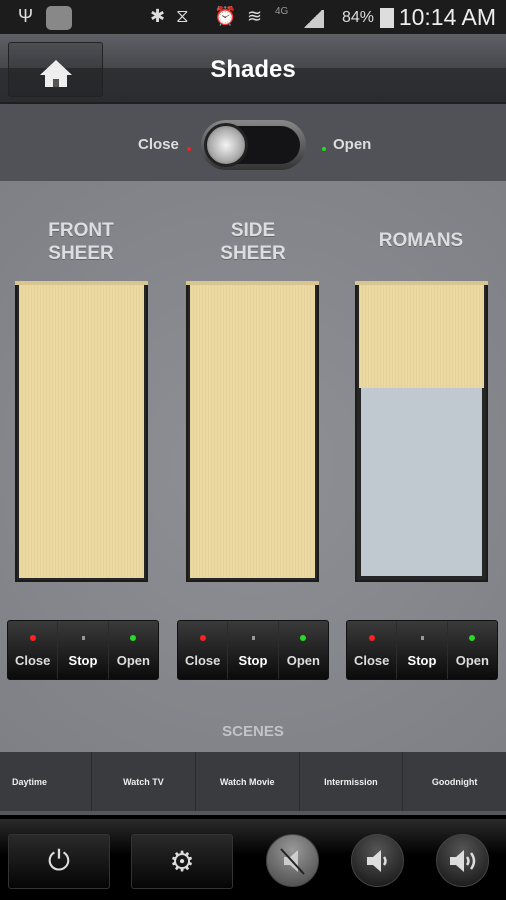 The height and width of the screenshot is (900, 506). I want to click on master-toggle-switch, so click(253, 145).